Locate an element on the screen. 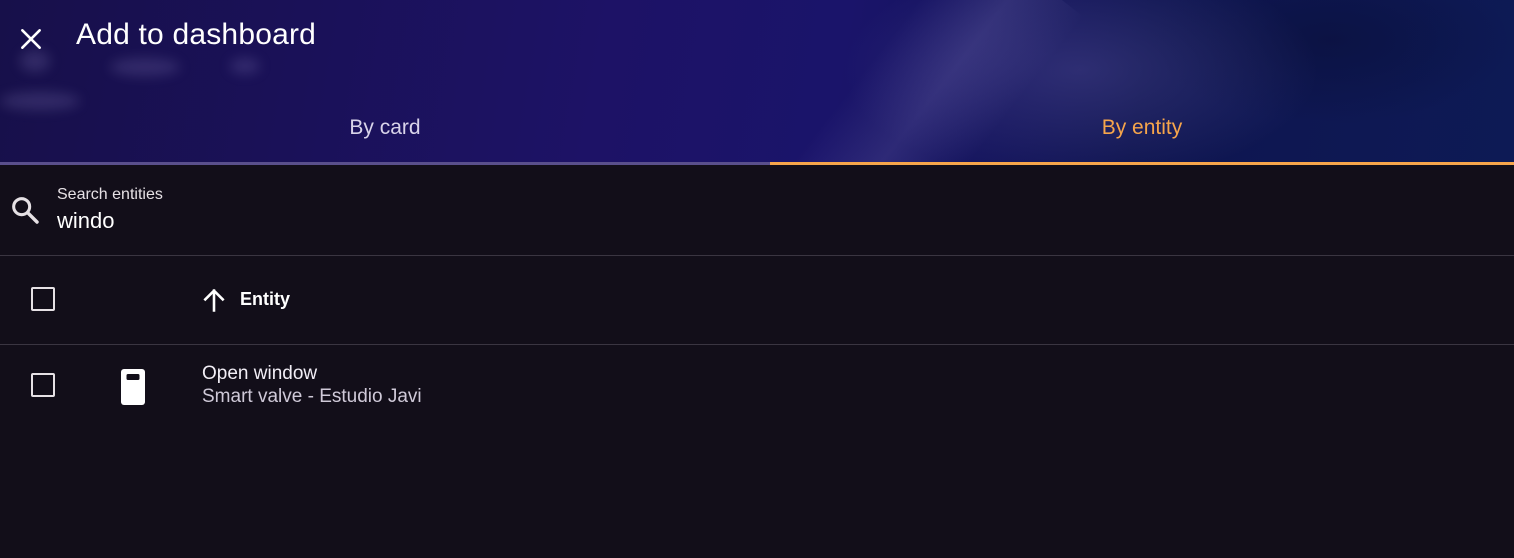 The image size is (1514, 558). tab-label: By entity is located at coordinates (1142, 127).